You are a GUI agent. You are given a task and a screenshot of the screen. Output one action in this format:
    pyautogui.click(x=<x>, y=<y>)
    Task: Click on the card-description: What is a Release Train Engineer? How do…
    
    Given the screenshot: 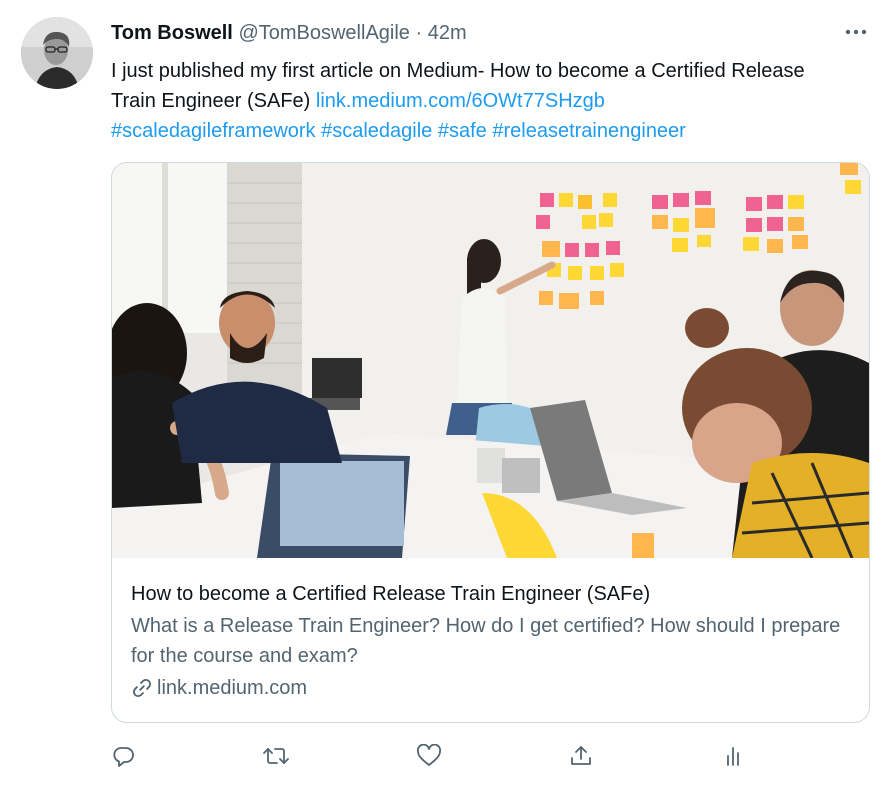 What is the action you would take?
    pyautogui.click(x=486, y=641)
    